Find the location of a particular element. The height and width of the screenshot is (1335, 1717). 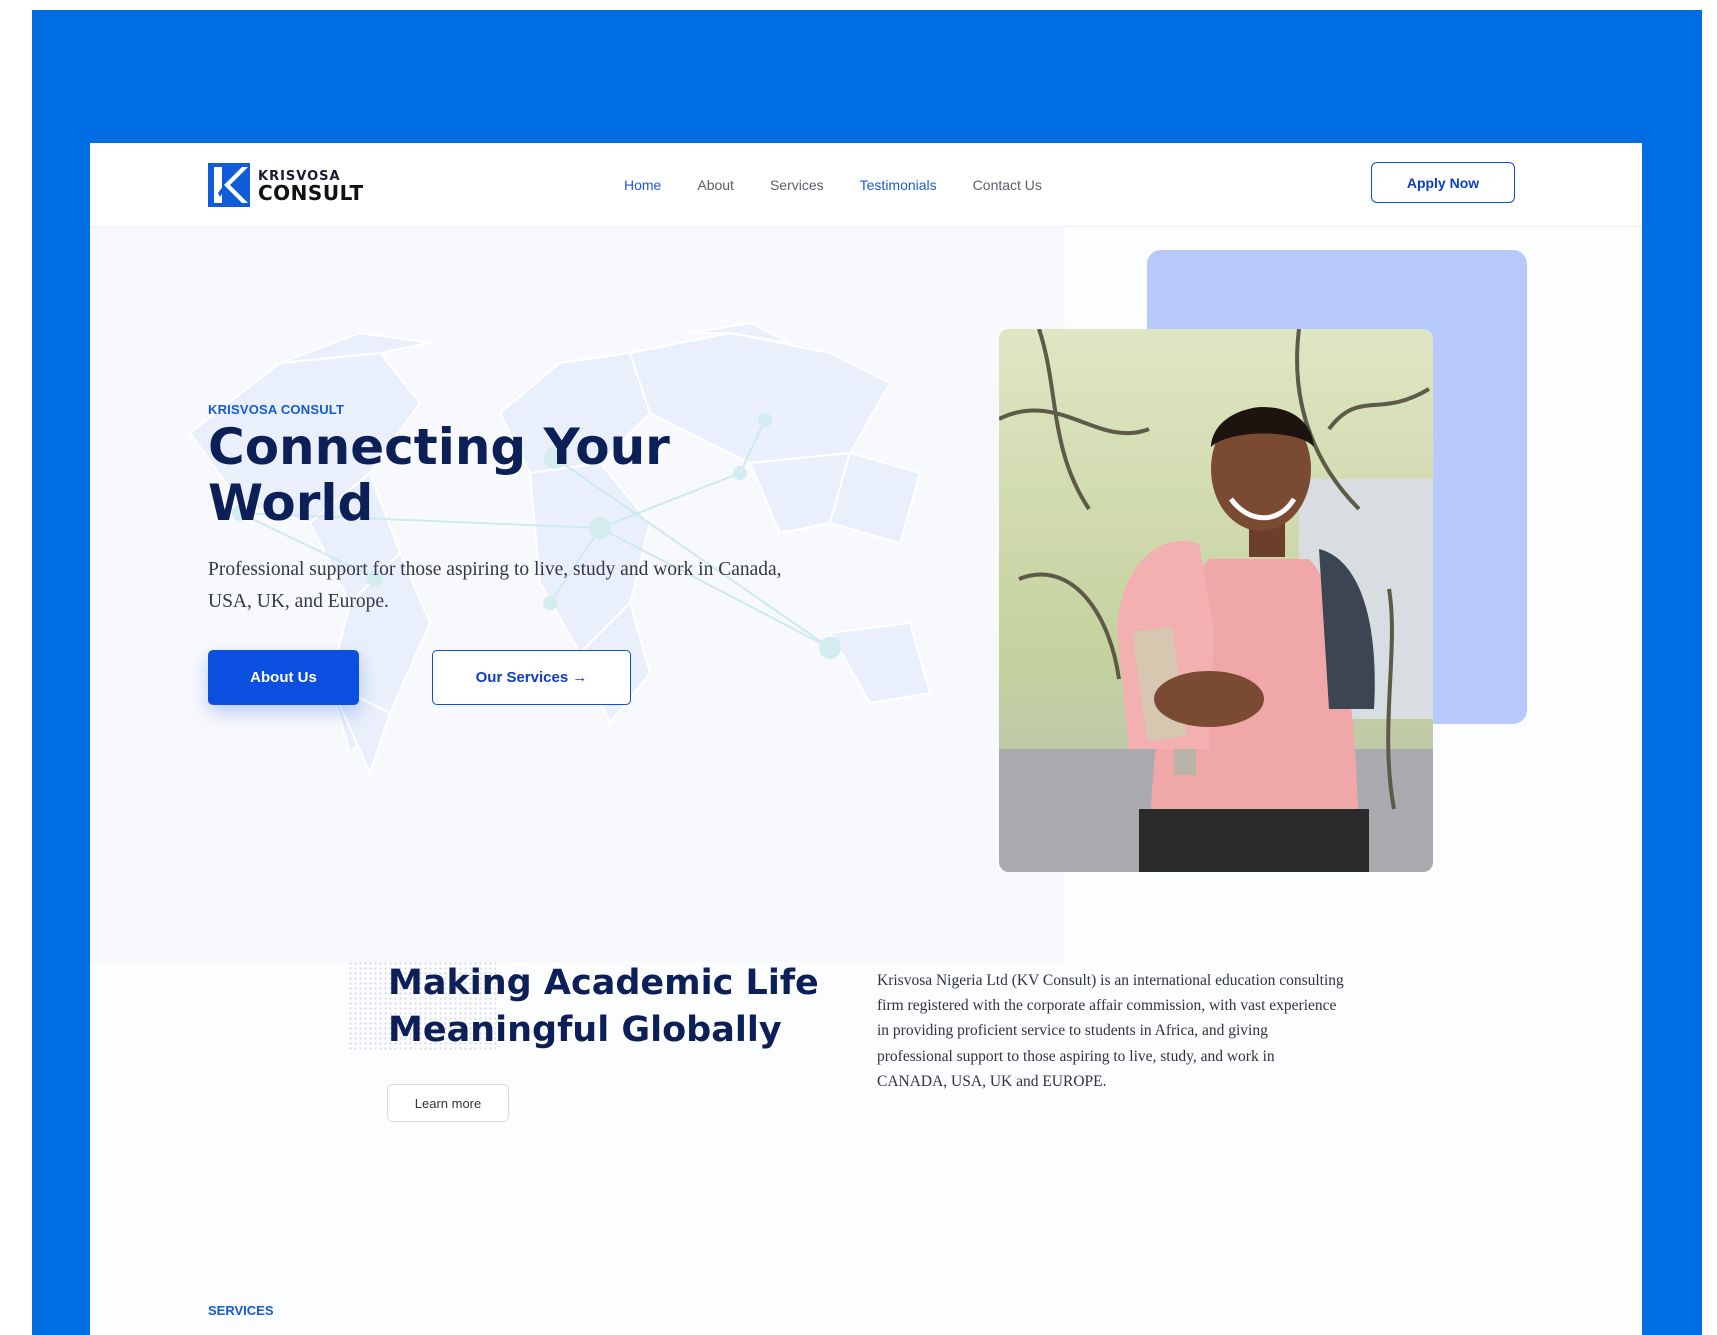

nav-services: Services is located at coordinates (797, 185).